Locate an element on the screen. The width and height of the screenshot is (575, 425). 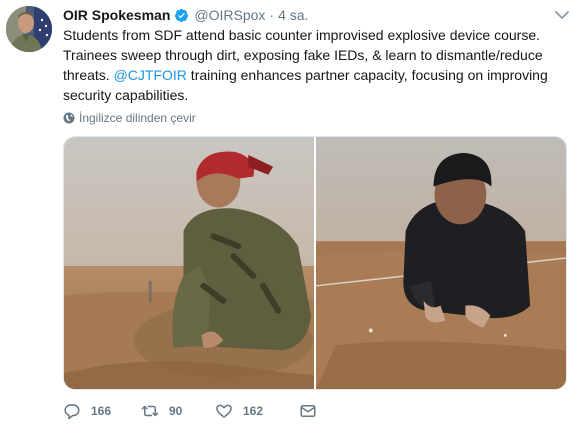
translate-tweet-link: İngilizce dilinden çevir is located at coordinates (129, 118).